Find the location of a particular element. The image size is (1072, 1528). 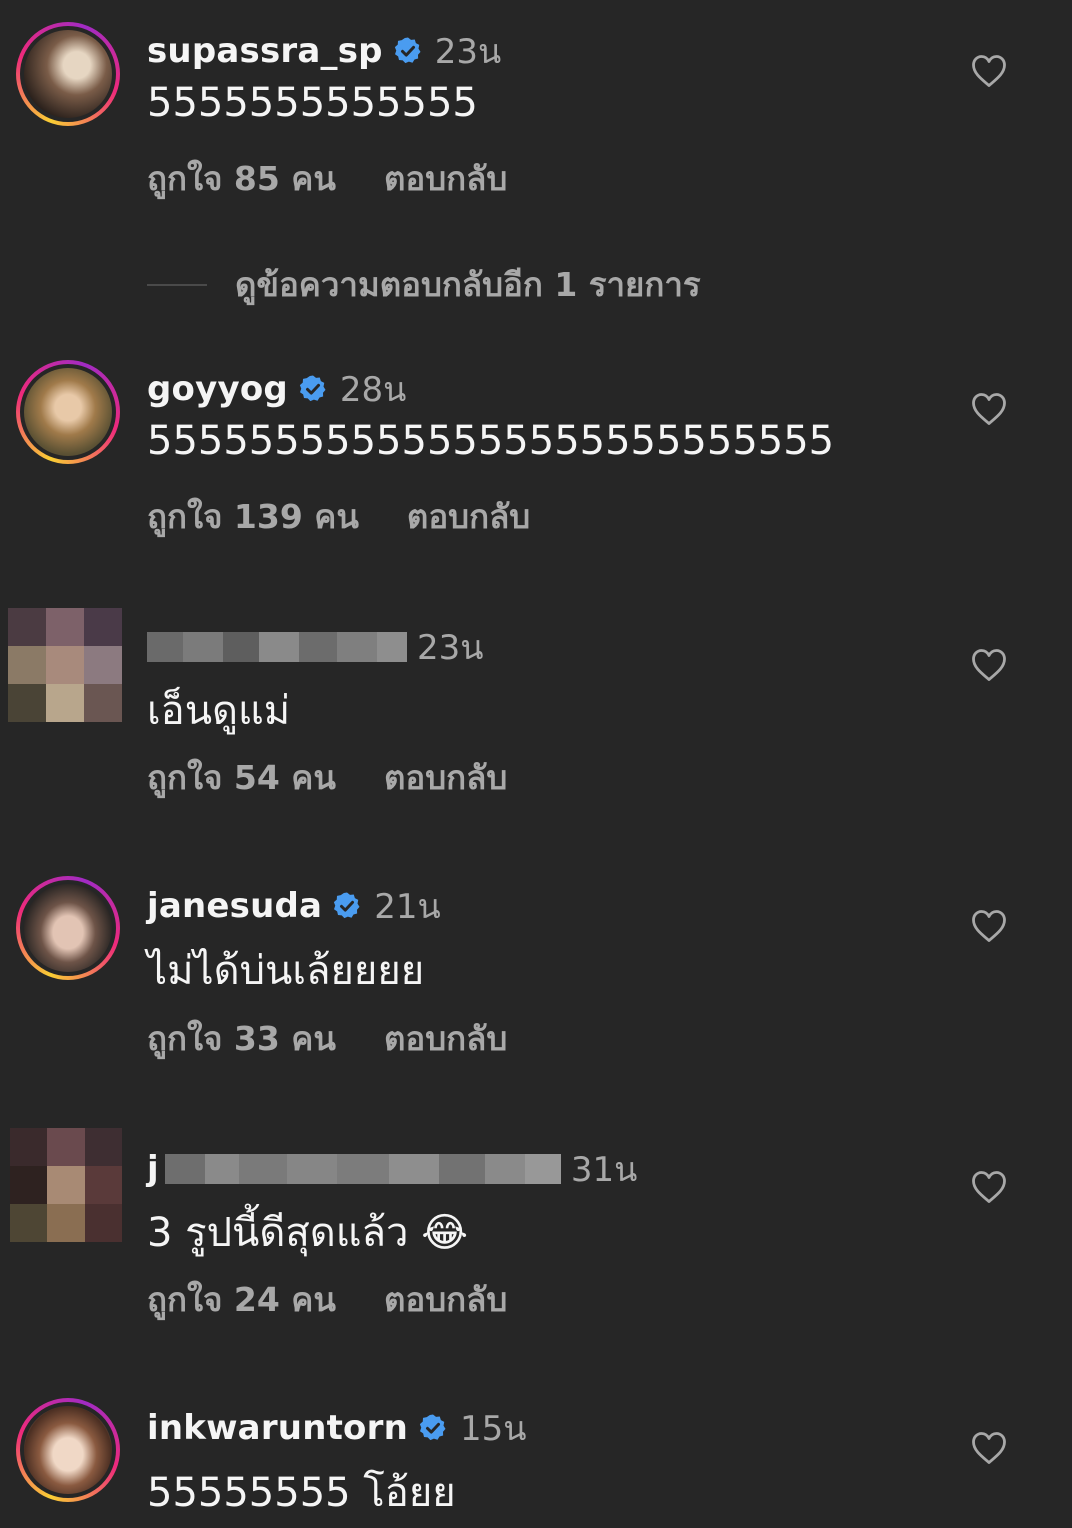

comment-text: 5555555555555 is located at coordinates (312, 103).